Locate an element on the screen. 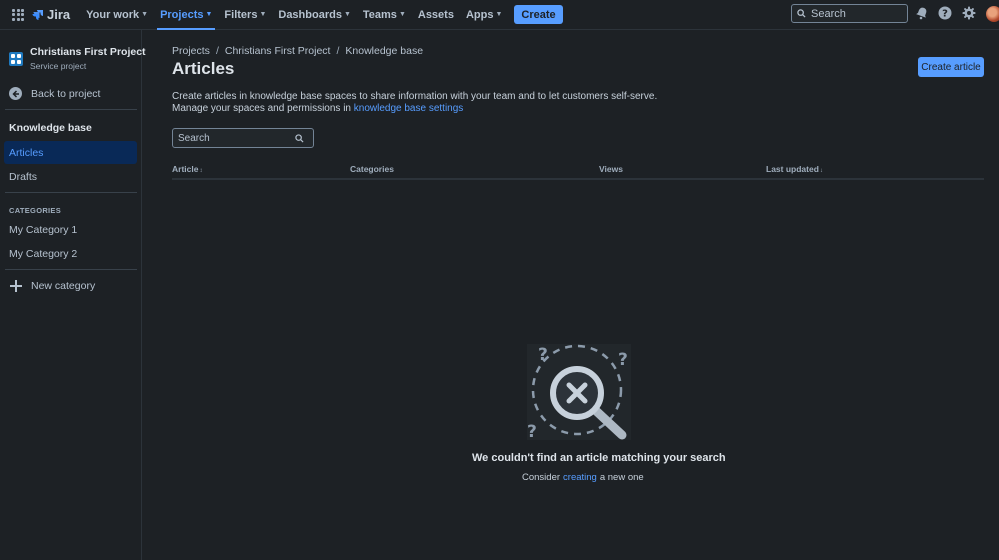  project-header: Christians First Project Service project is located at coordinates (77, 58).